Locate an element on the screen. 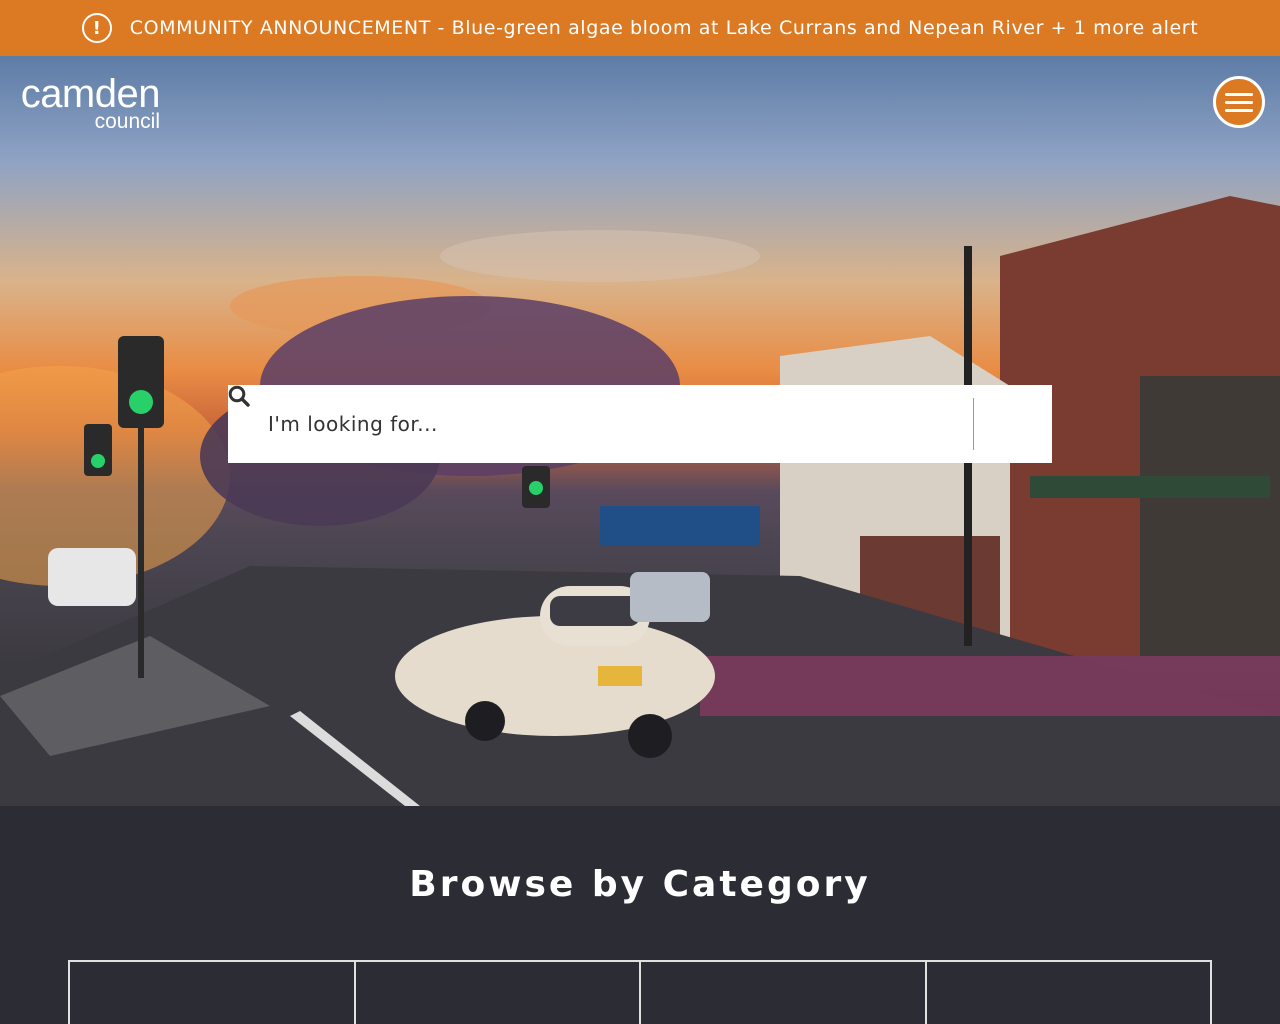 The height and width of the screenshot is (1024, 1280). camden-council-logo: camden council is located at coordinates (90, 102).